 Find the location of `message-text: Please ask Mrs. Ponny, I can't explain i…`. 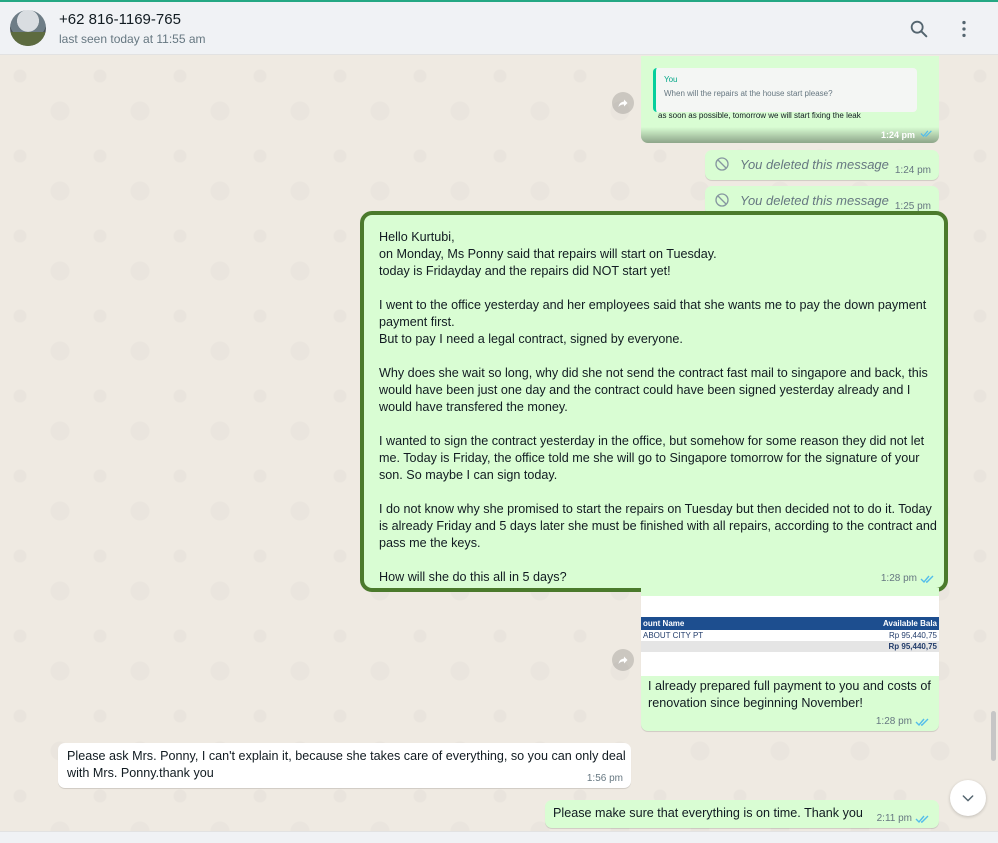

message-text: Please ask Mrs. Ponny, I can't explain i… is located at coordinates (346, 764).